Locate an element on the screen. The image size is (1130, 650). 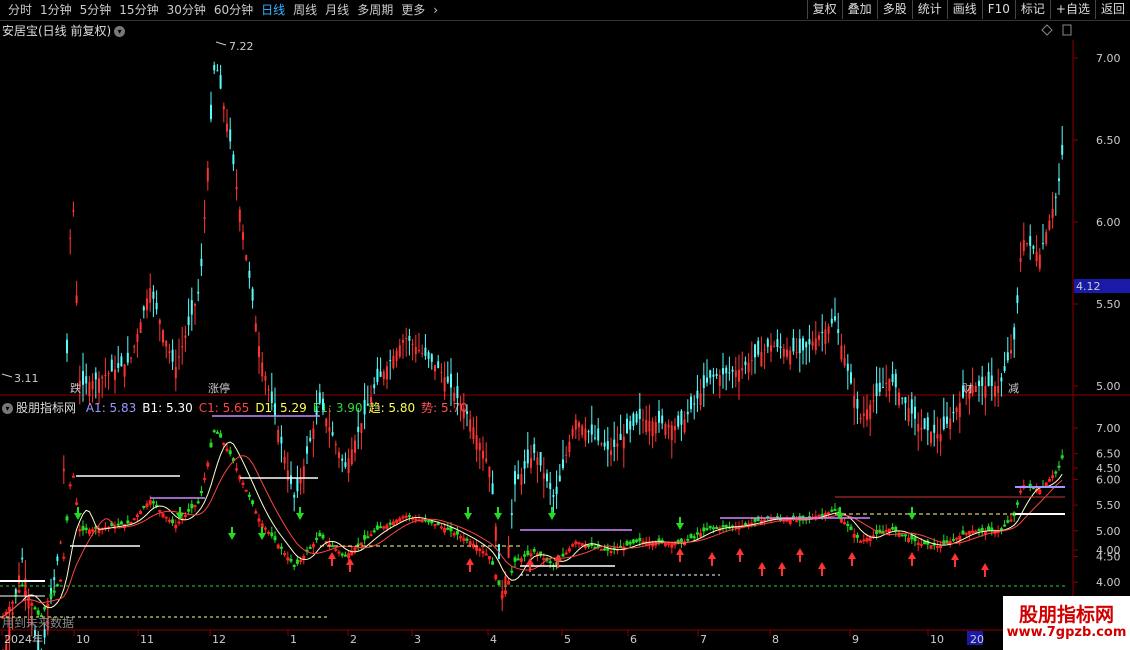
maximize-icon is located at coordinates (1067, 30).